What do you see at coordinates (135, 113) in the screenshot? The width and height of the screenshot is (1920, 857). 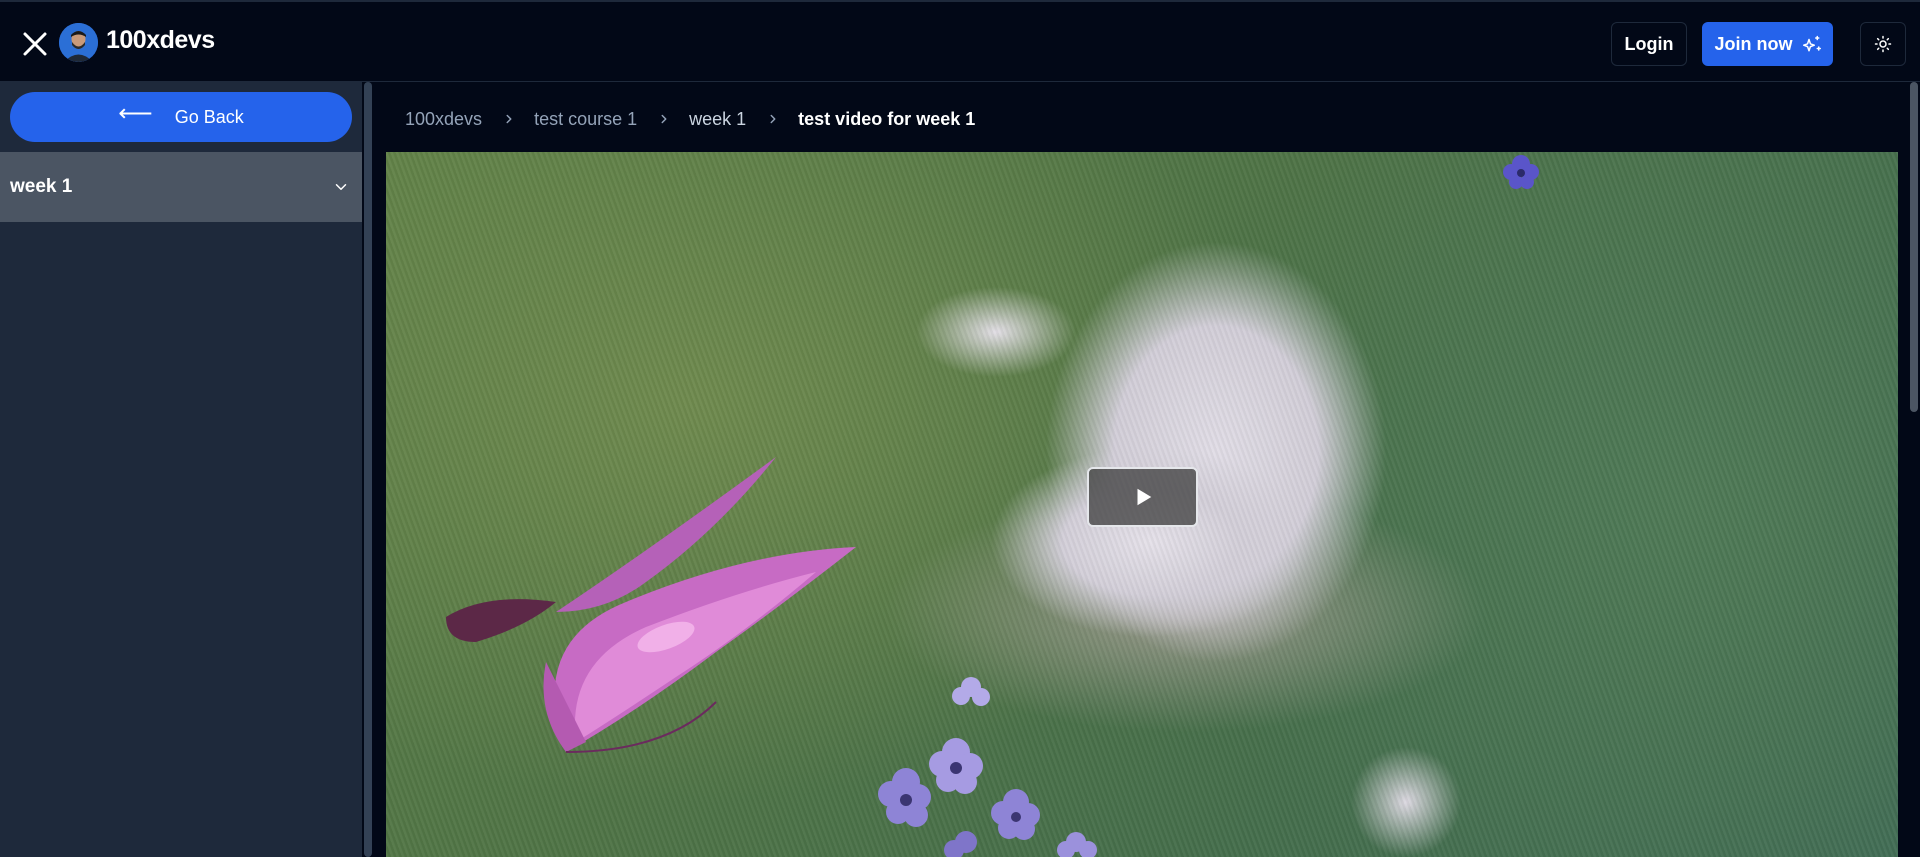 I see `arrow-left-icon: ⟵` at bounding box center [135, 113].